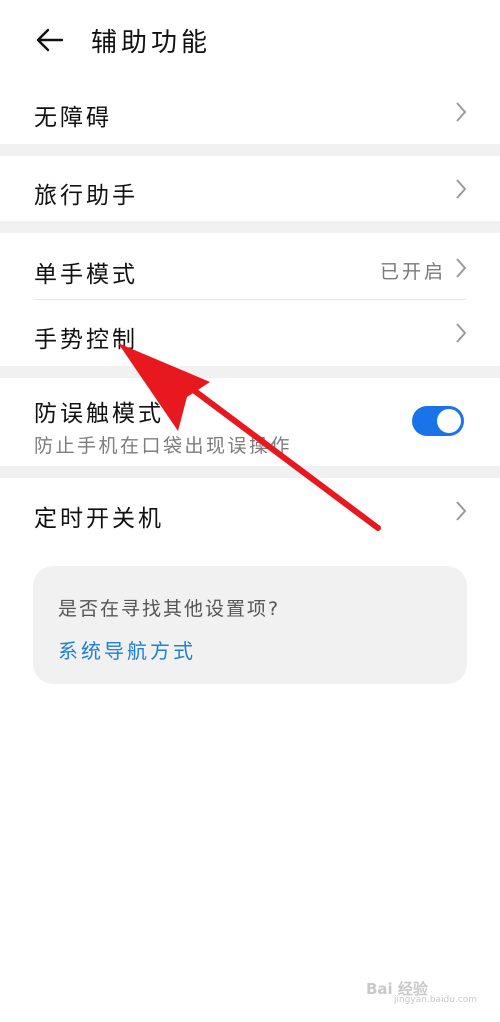 The height and width of the screenshot is (1022, 500). I want to click on watermark-url: jingyan.baidu.com, so click(436, 1000).